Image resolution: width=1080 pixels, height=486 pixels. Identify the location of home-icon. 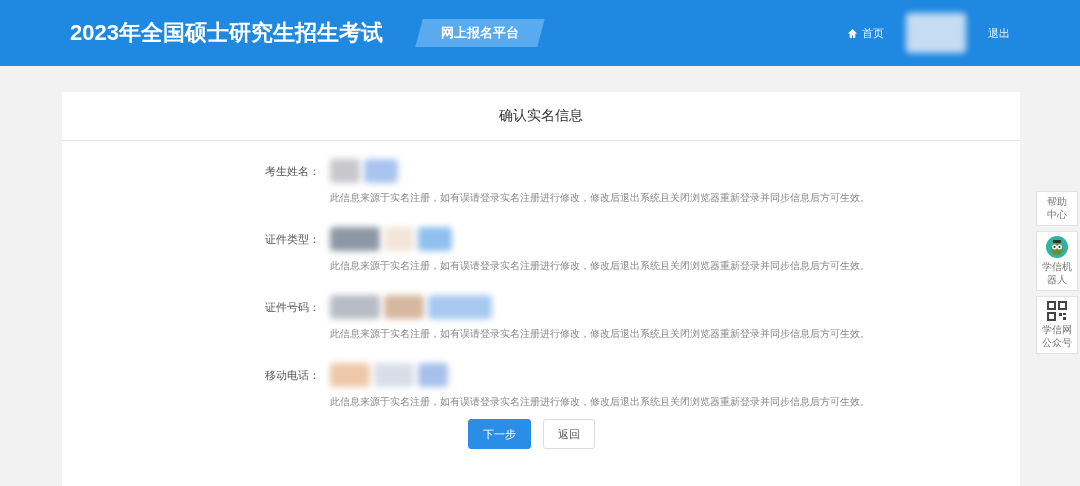
(852, 33).